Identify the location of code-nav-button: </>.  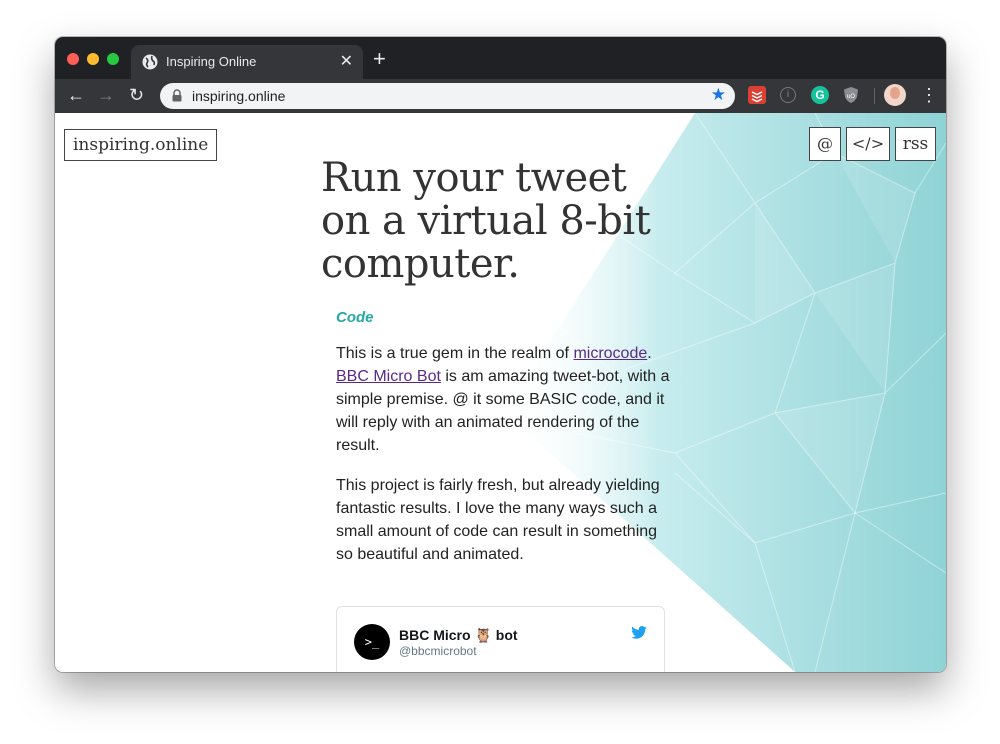
(868, 144).